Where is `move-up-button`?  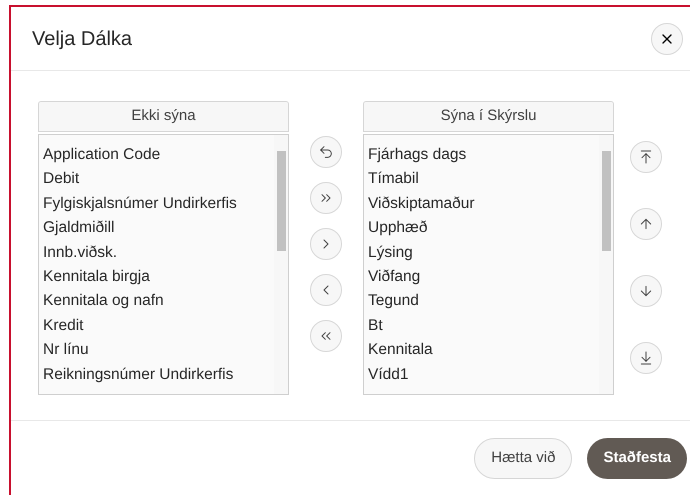 move-up-button is located at coordinates (646, 224).